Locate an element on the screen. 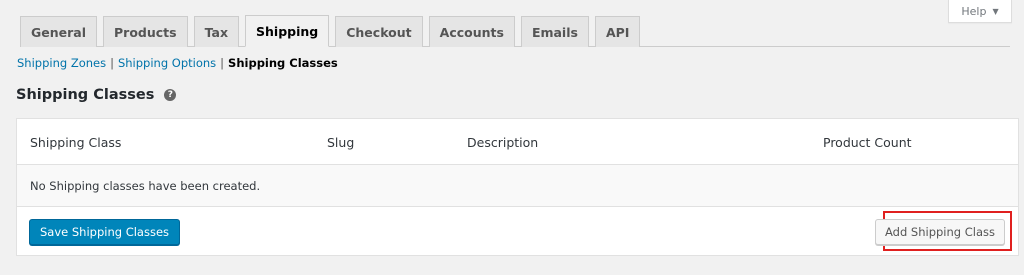 The width and height of the screenshot is (1024, 275). section-heading: Shipping Classes ? is located at coordinates (96, 95).